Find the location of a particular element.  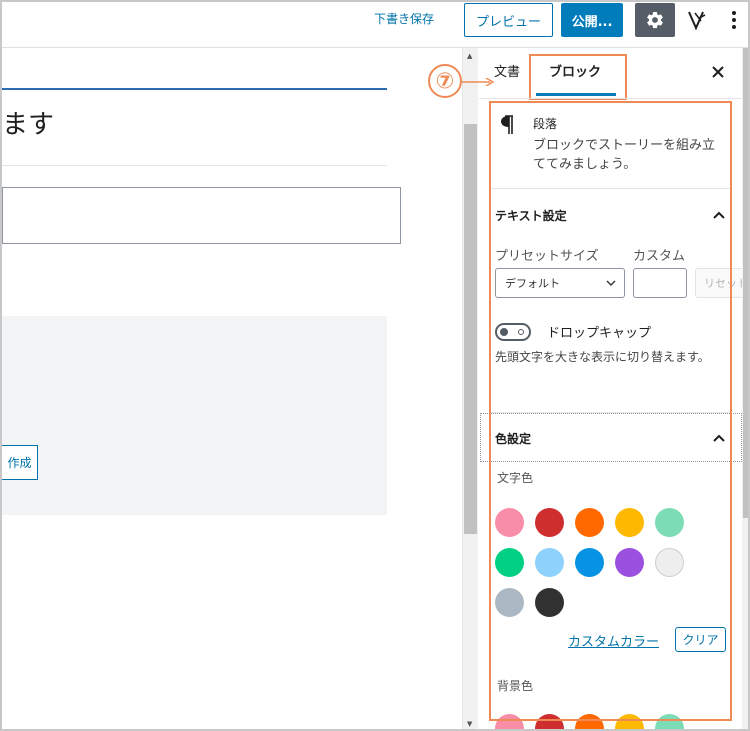

close-icon is located at coordinates (718, 72).